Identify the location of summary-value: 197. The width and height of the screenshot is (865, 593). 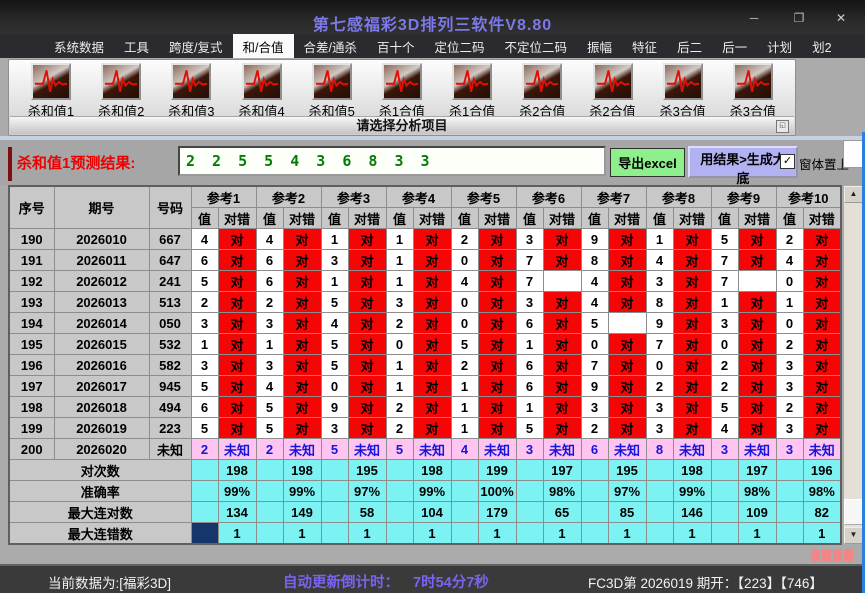
(757, 470).